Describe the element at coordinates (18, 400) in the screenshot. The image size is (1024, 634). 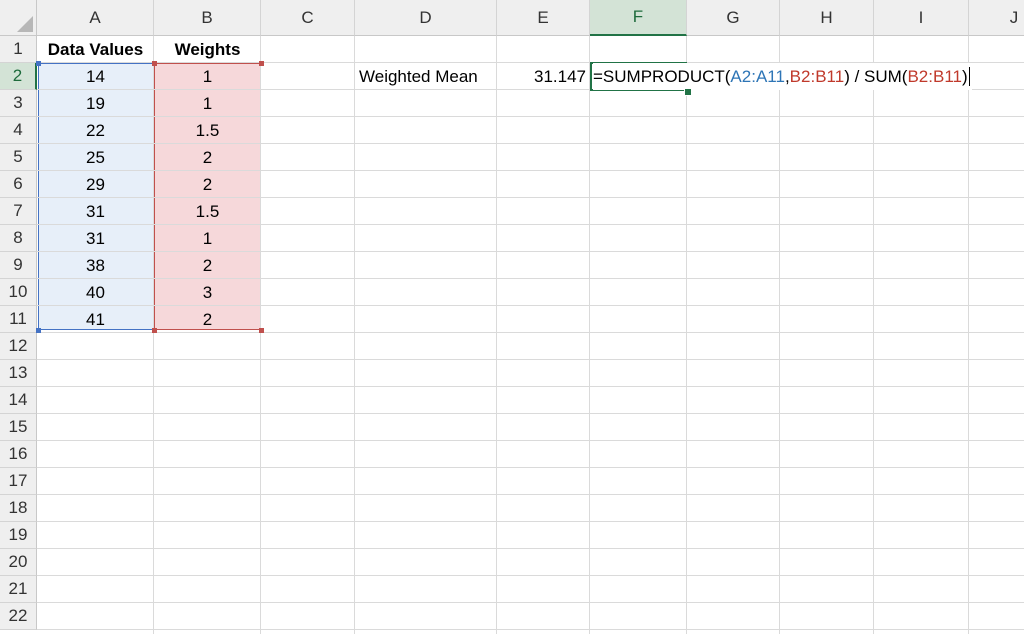
I see `row-header-14: 14` at that location.